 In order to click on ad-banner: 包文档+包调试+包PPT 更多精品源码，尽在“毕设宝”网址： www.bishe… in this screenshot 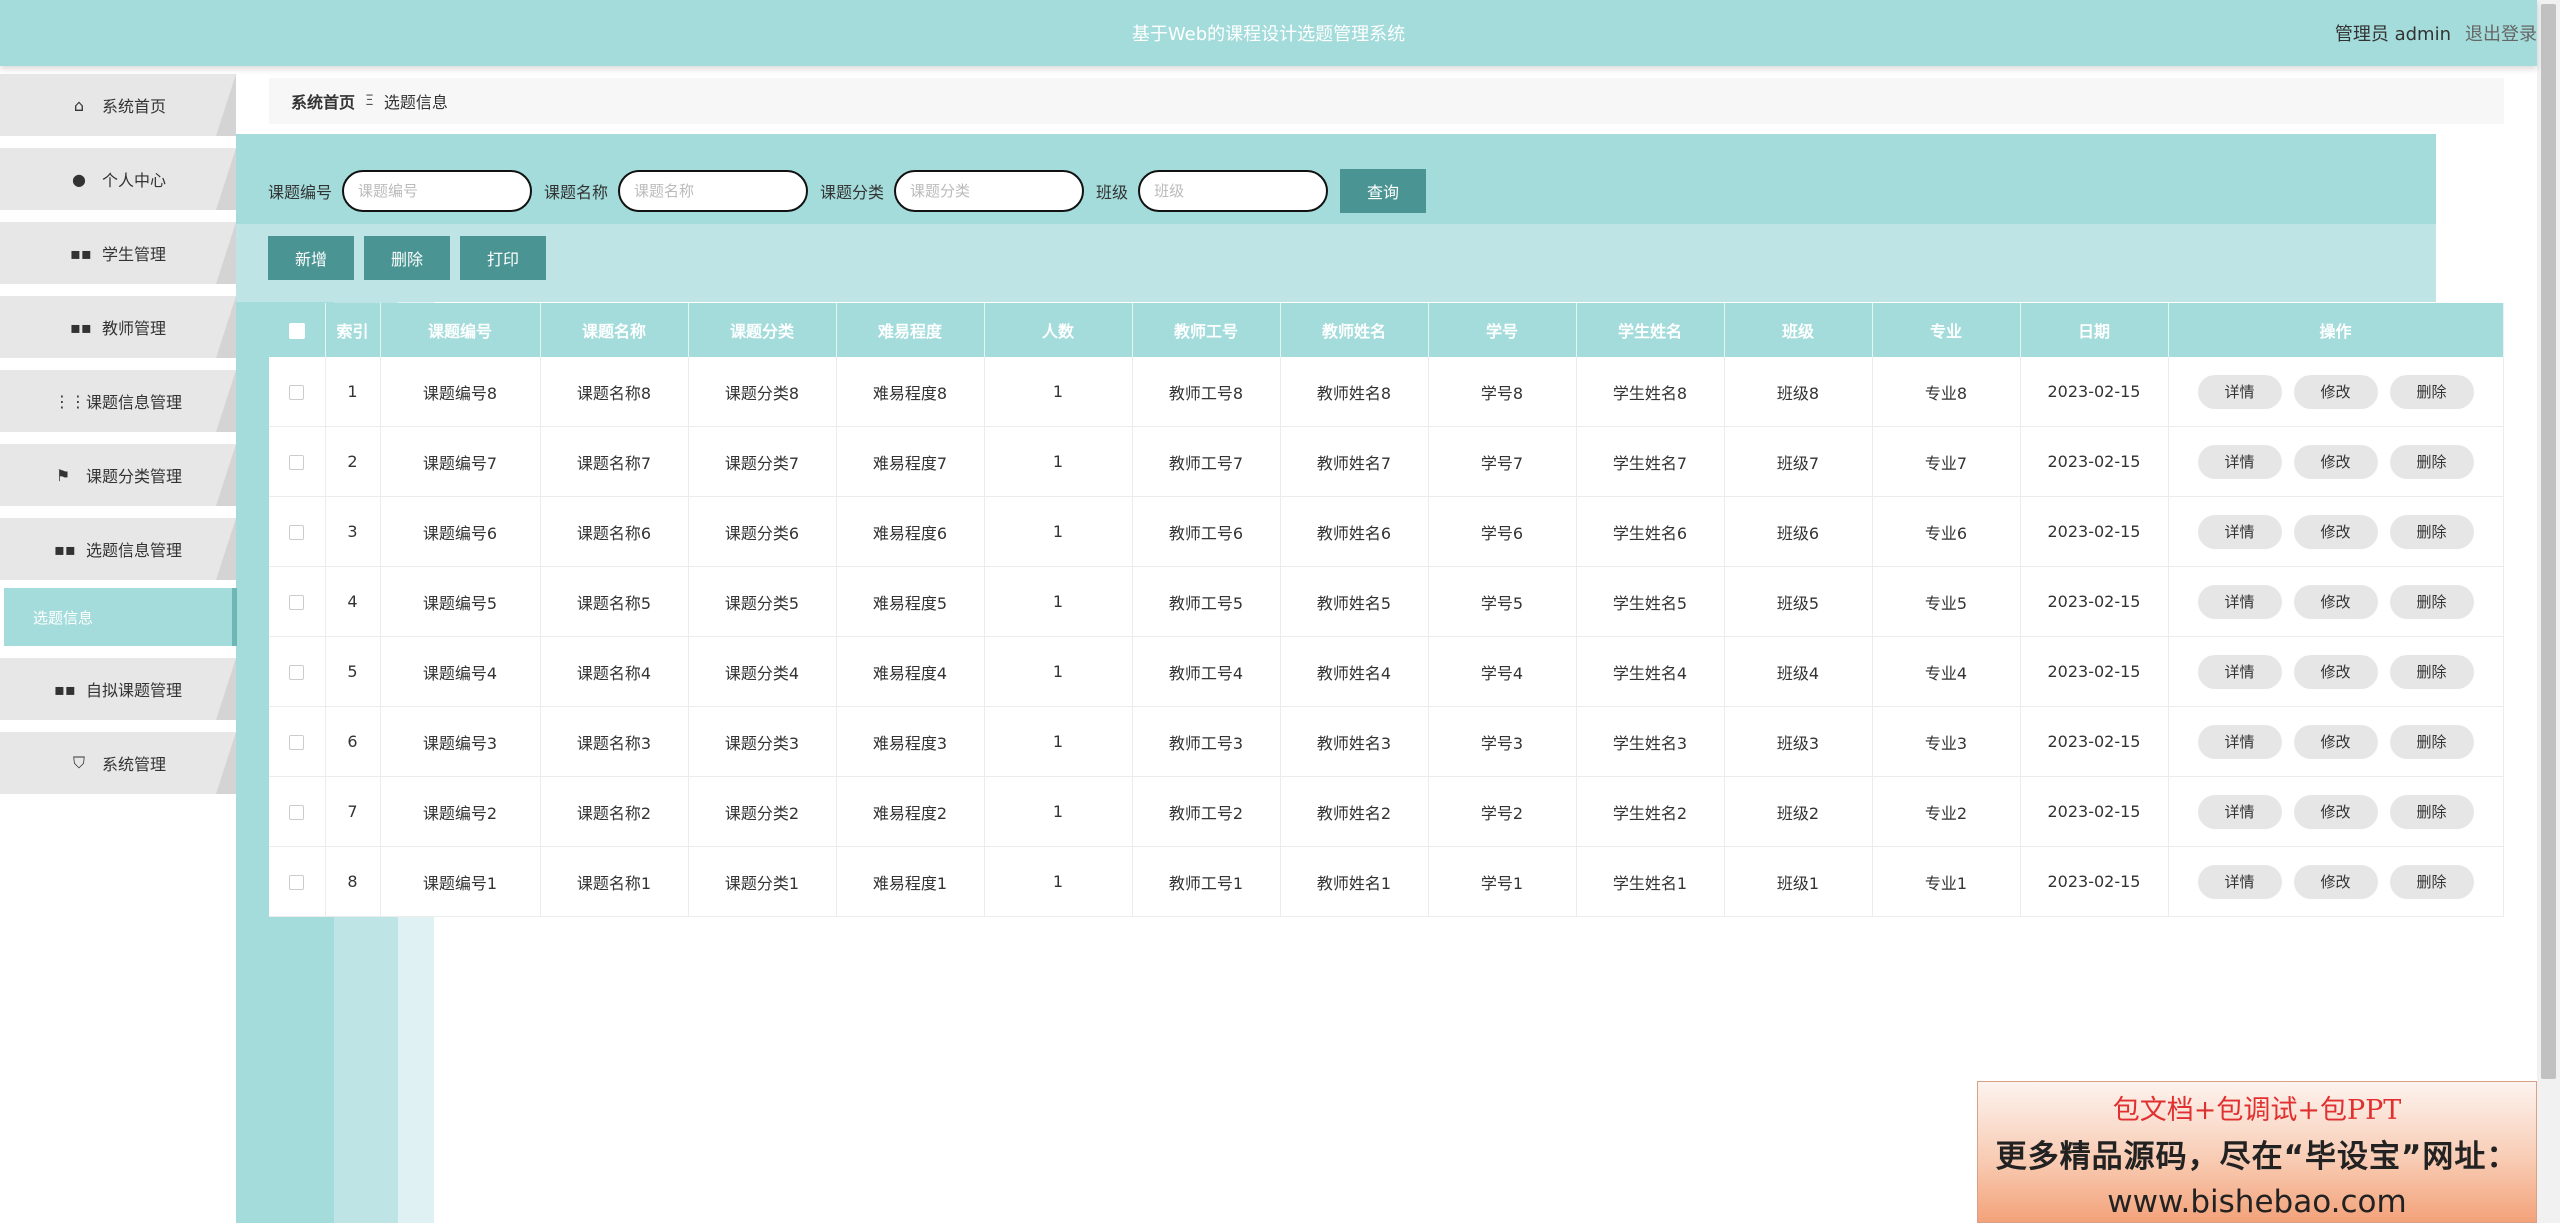, I will do `click(2257, 1152)`.